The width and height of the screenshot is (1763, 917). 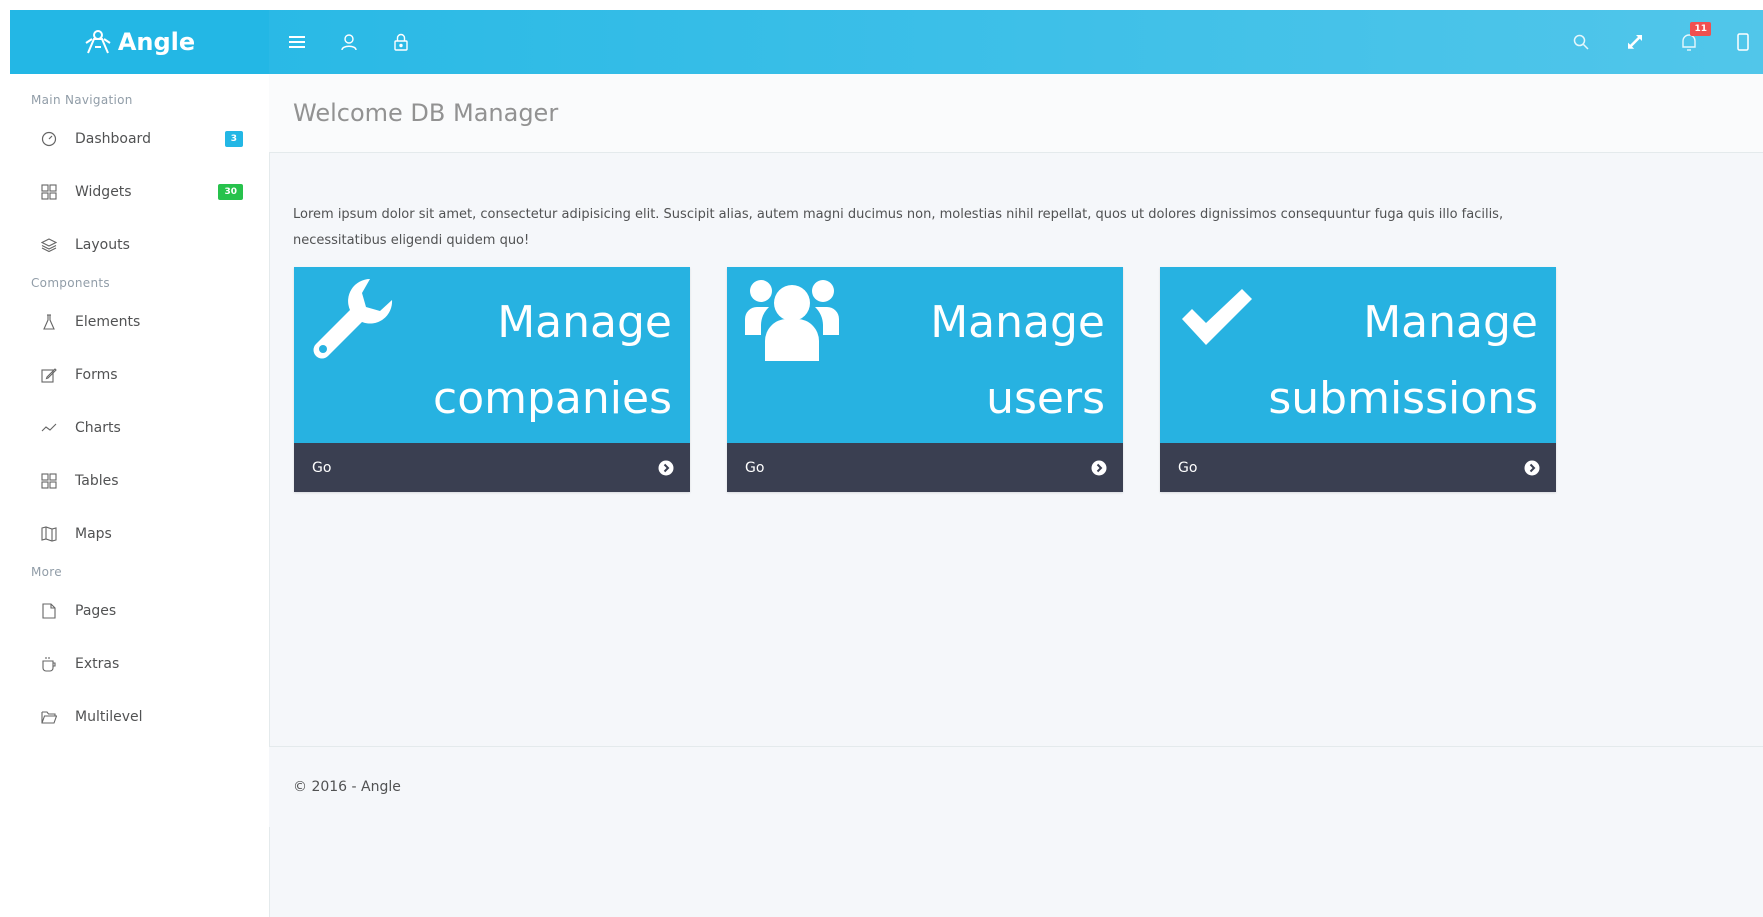 I want to click on sidebar-item-charts: Charts, so click(x=139, y=427).